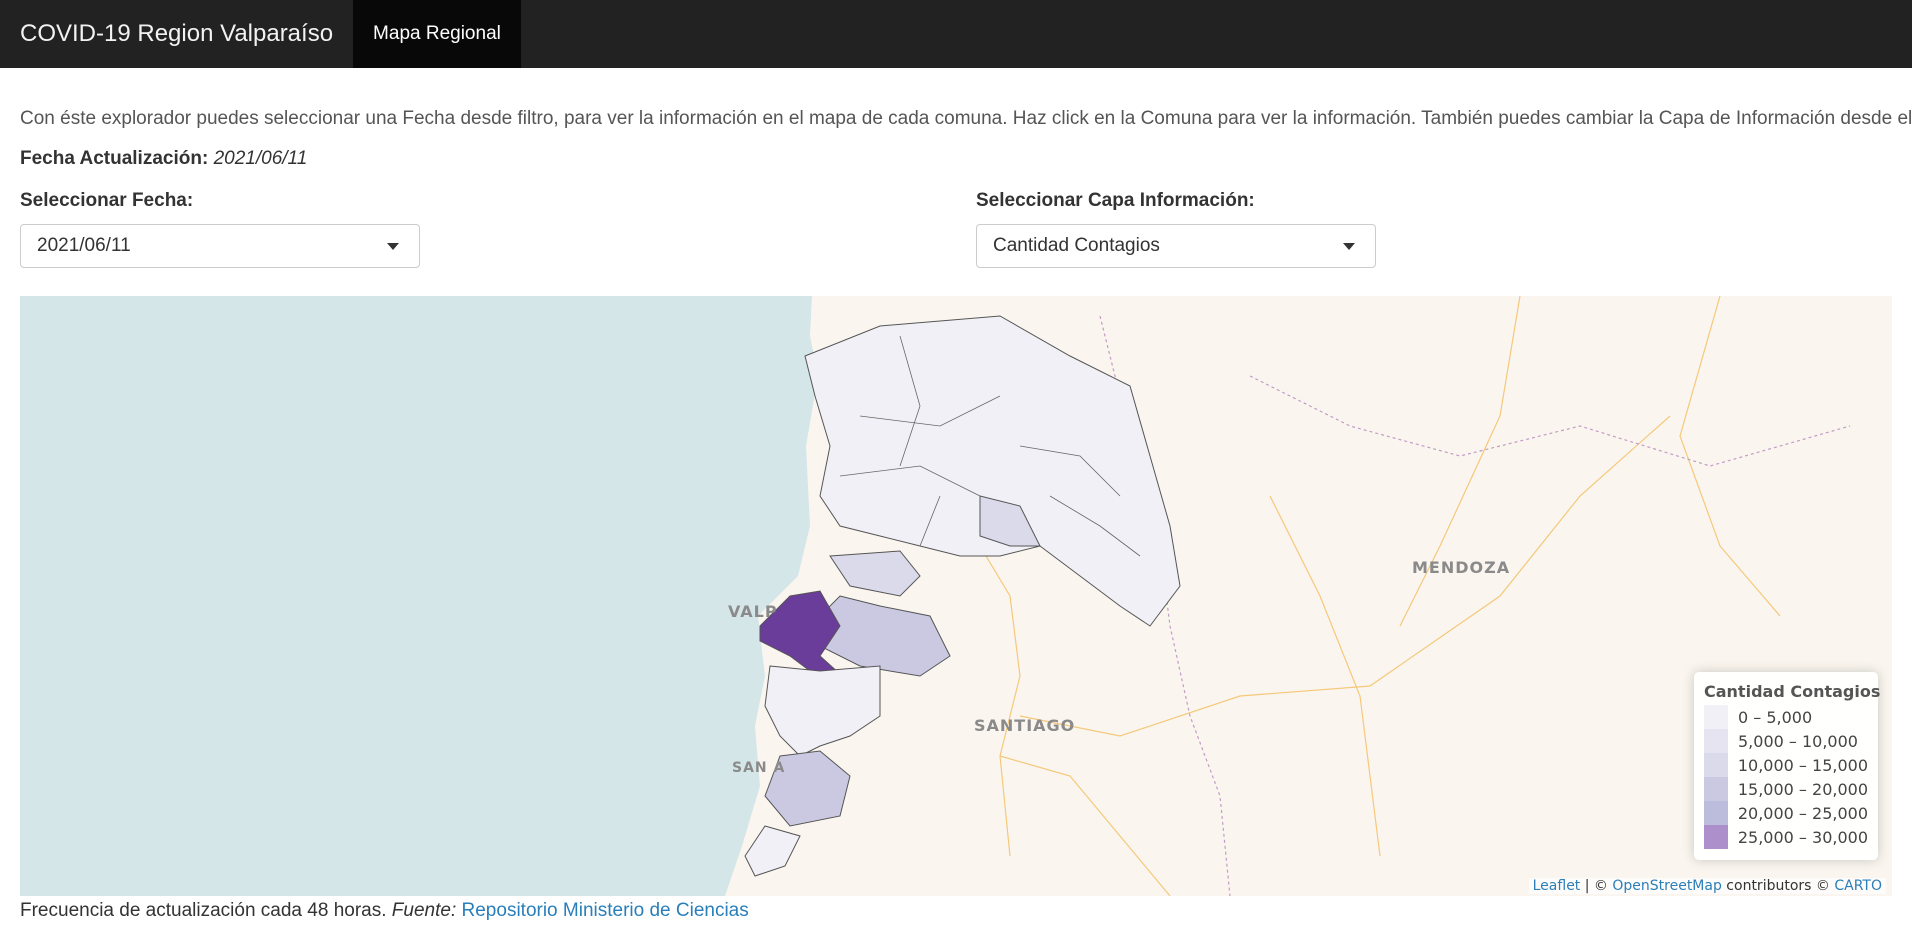 The width and height of the screenshot is (1912, 931). I want to click on source-label: Fuente:, so click(424, 910).